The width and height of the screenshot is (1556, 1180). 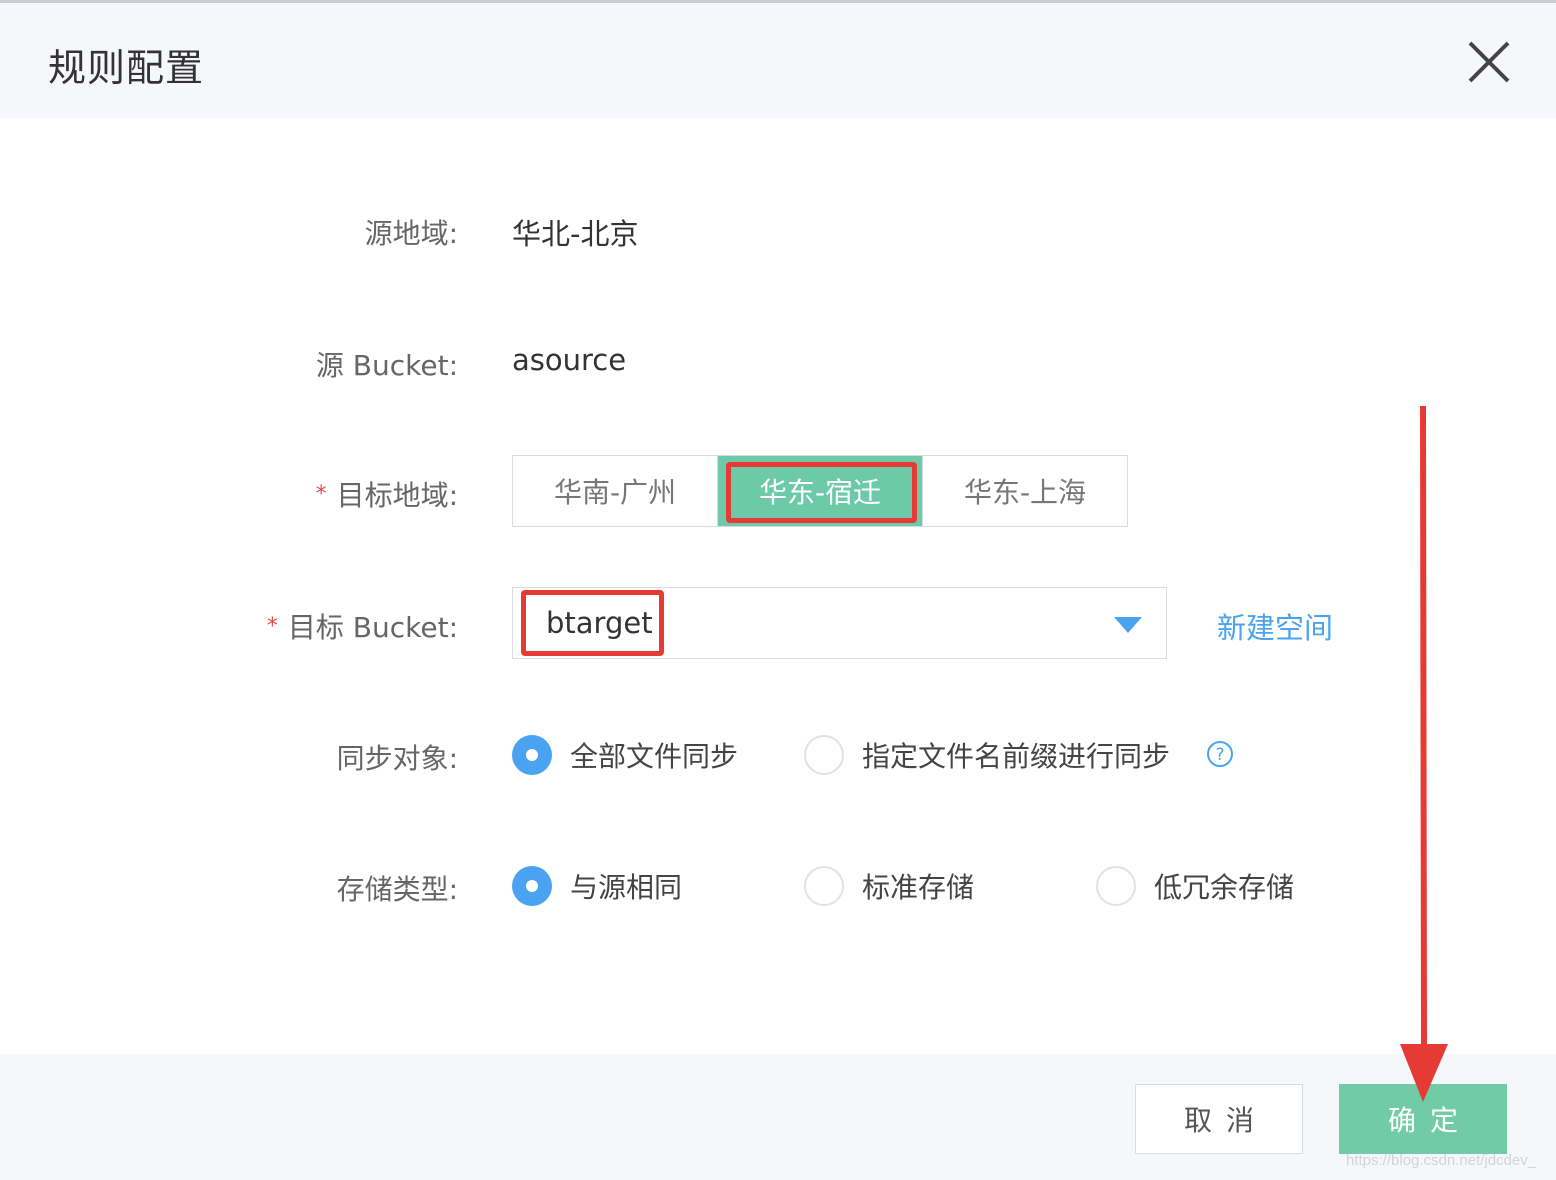 What do you see at coordinates (1016, 756) in the screenshot?
I see `radio-label: 指定文件名前缀进行同步` at bounding box center [1016, 756].